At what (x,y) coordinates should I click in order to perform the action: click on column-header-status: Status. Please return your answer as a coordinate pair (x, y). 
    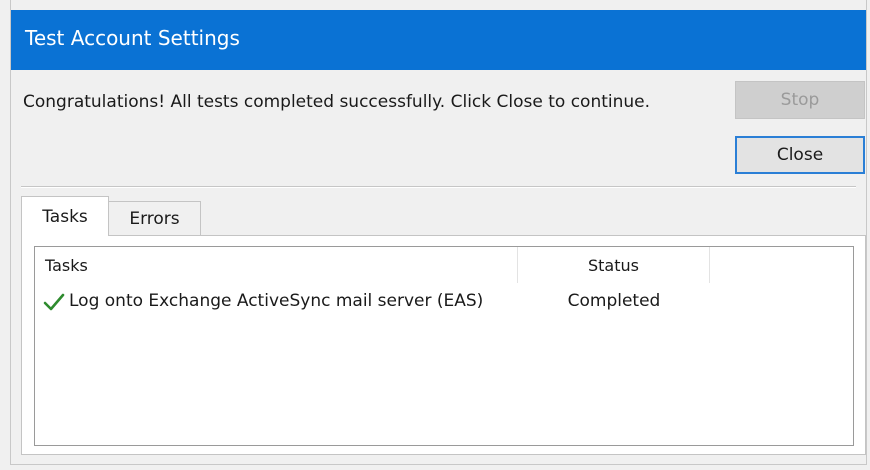
    Looking at the image, I should click on (614, 265).